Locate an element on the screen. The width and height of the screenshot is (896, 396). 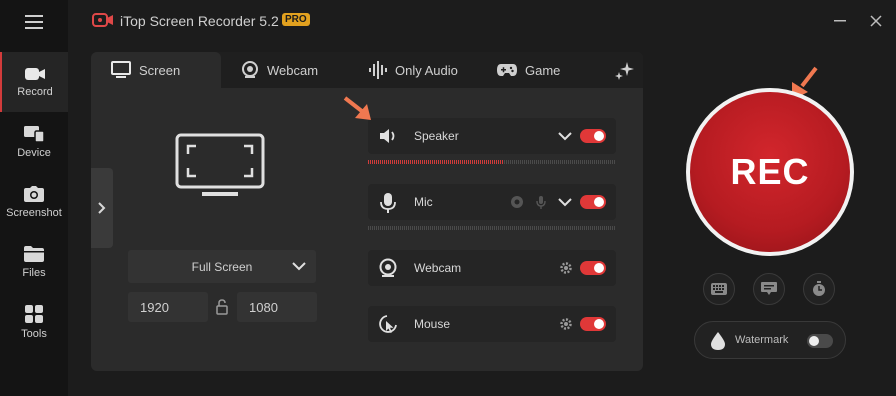
mic-level-meter is located at coordinates (492, 228).